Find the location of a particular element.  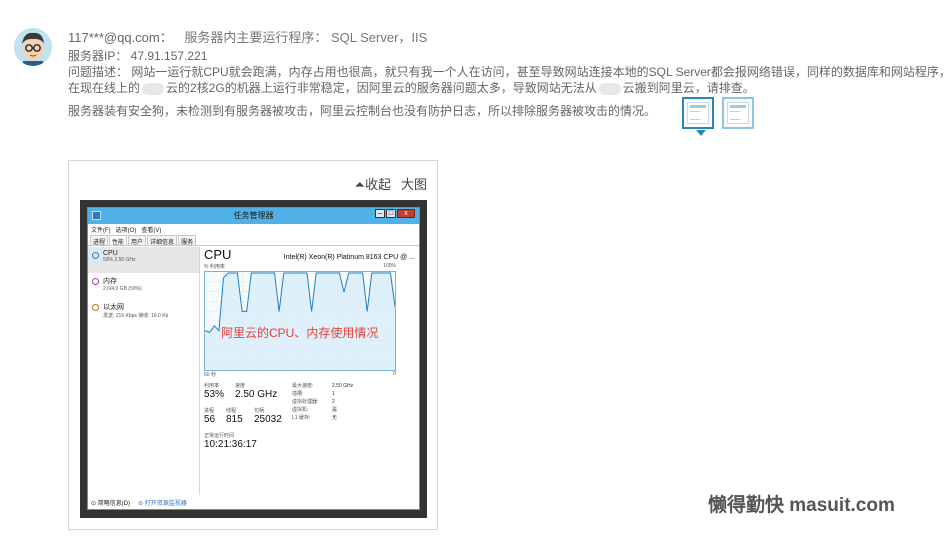

stat-speed: 2.50 GHz is located at coordinates (256, 394).